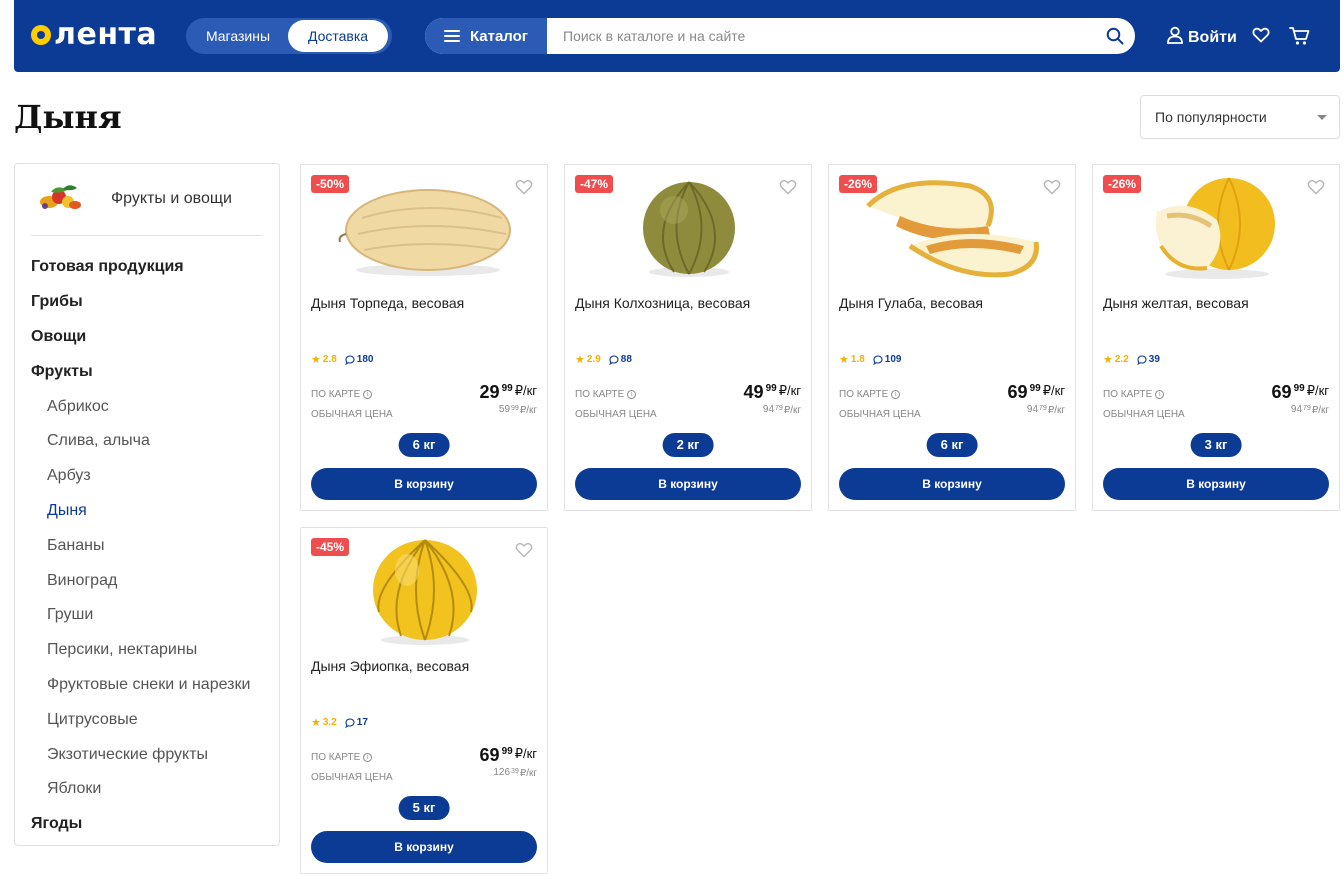 This screenshot has height=874, width=1344. I want to click on delivery-toggle: Доставка, so click(338, 36).